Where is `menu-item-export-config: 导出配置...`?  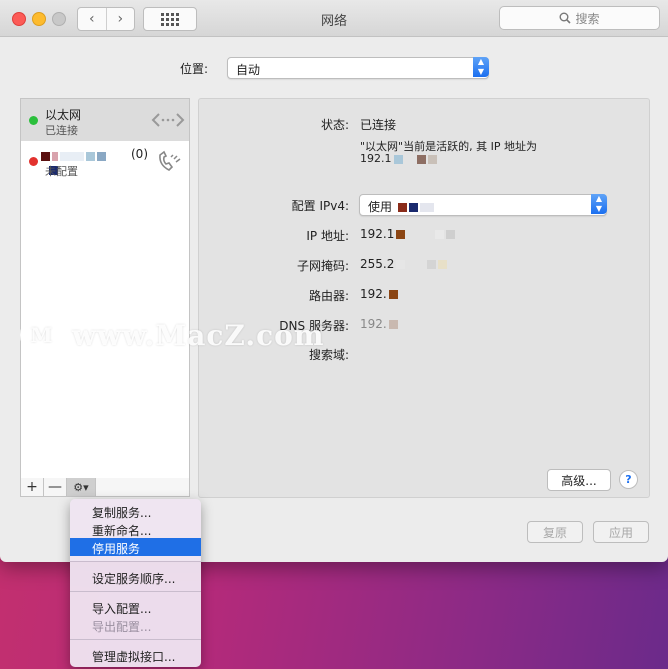
menu-item-export-config: 导出配置... is located at coordinates (122, 627).